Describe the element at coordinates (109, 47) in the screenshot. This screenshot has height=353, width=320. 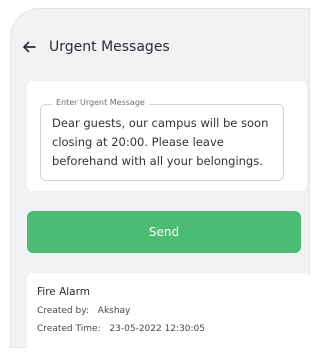
I see `page-title: Urgent Messages` at that location.